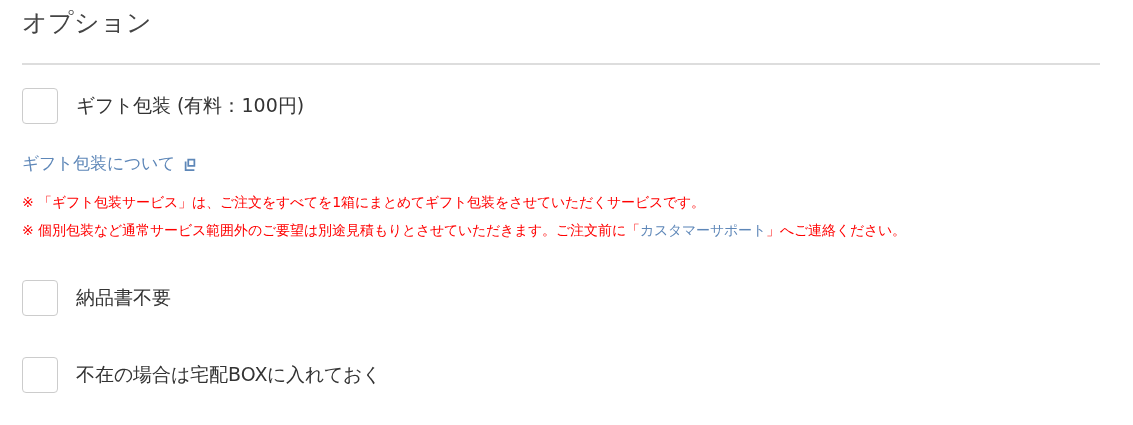  Describe the element at coordinates (190, 164) in the screenshot. I see `external-window-icon` at that location.